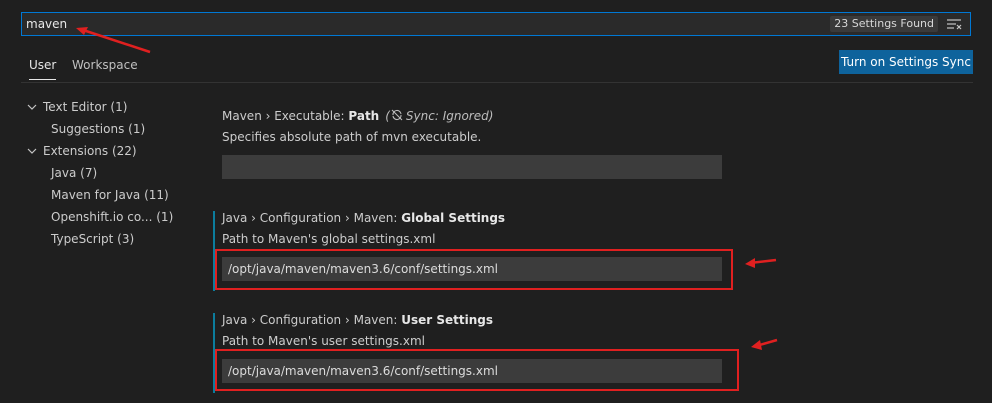 The image size is (992, 403). I want to click on toc-item-text-editor: Text Editor (1), so click(85, 107).